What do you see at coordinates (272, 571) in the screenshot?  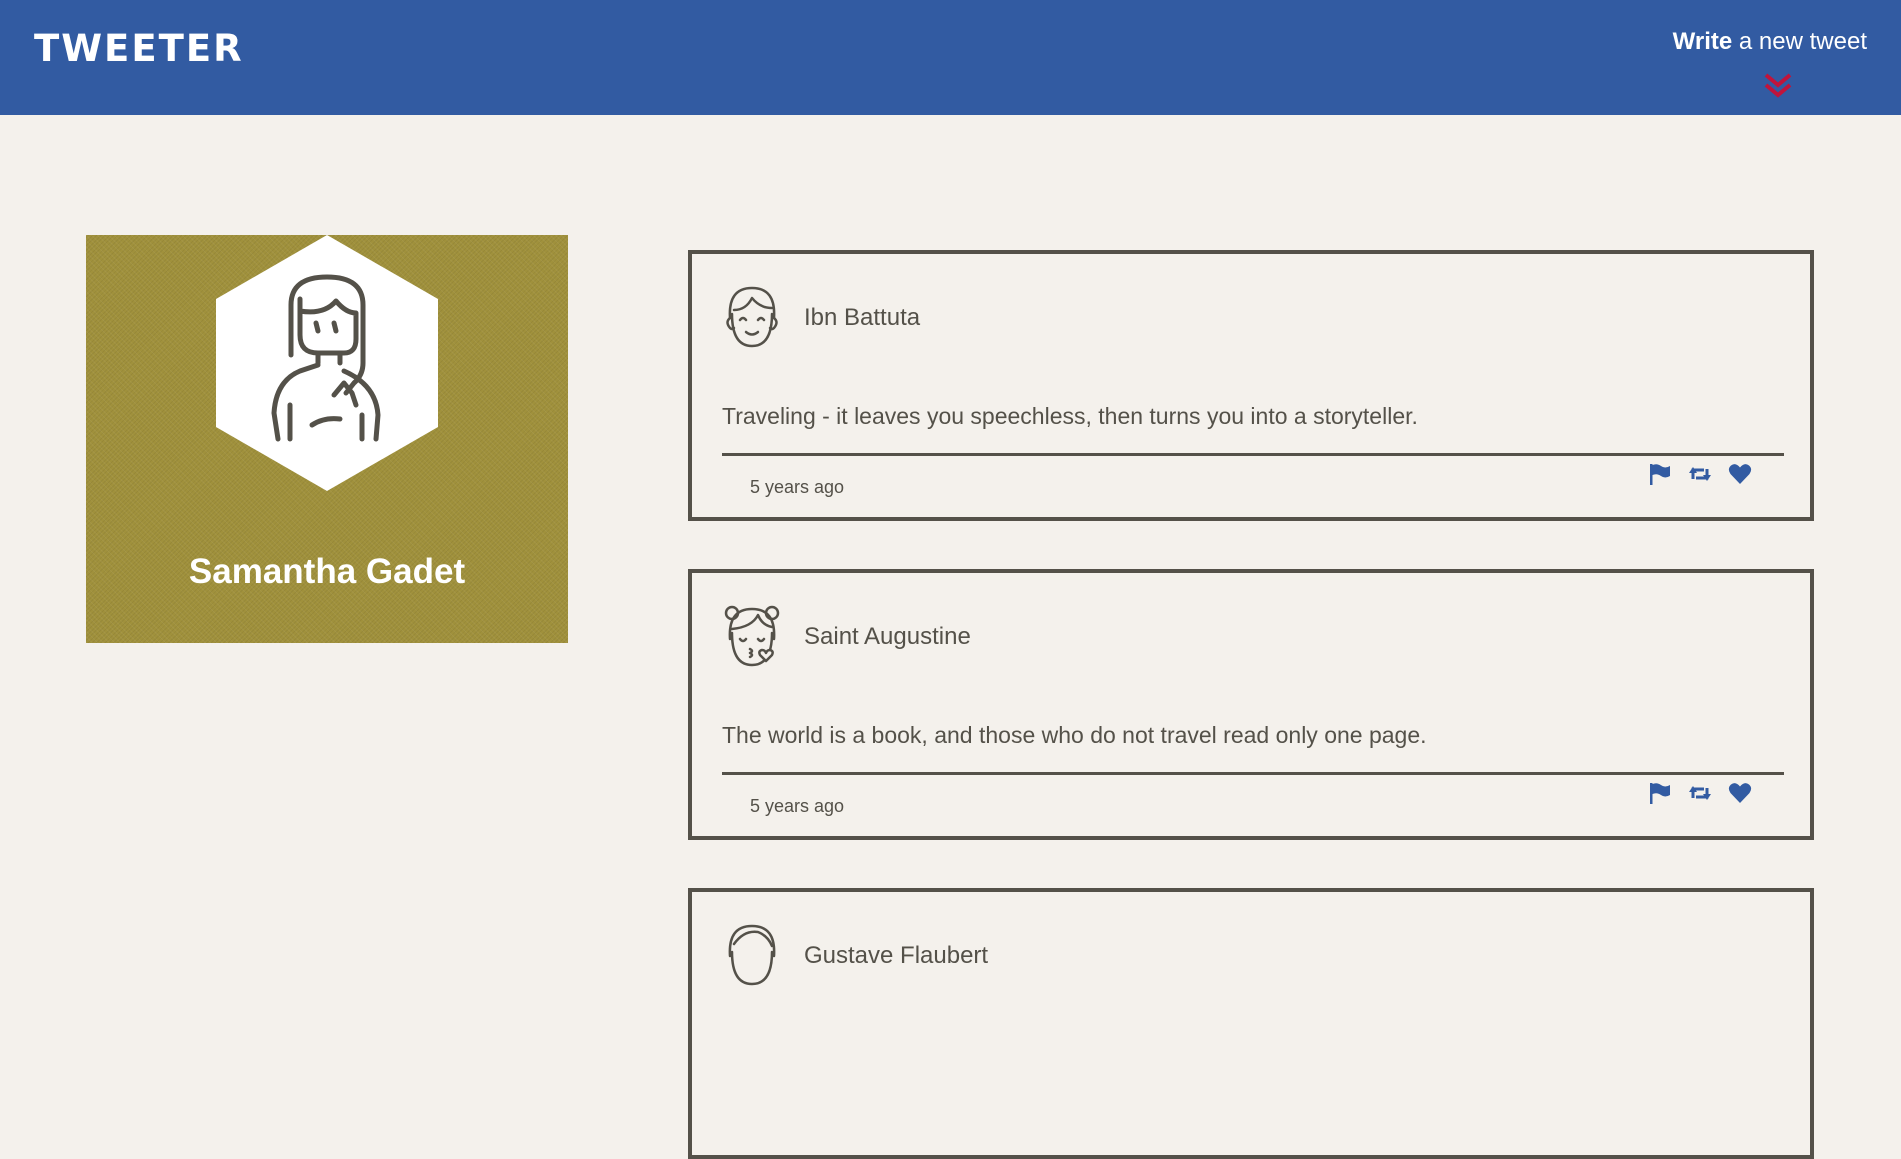 I see `profile-first-name: Samantha` at bounding box center [272, 571].